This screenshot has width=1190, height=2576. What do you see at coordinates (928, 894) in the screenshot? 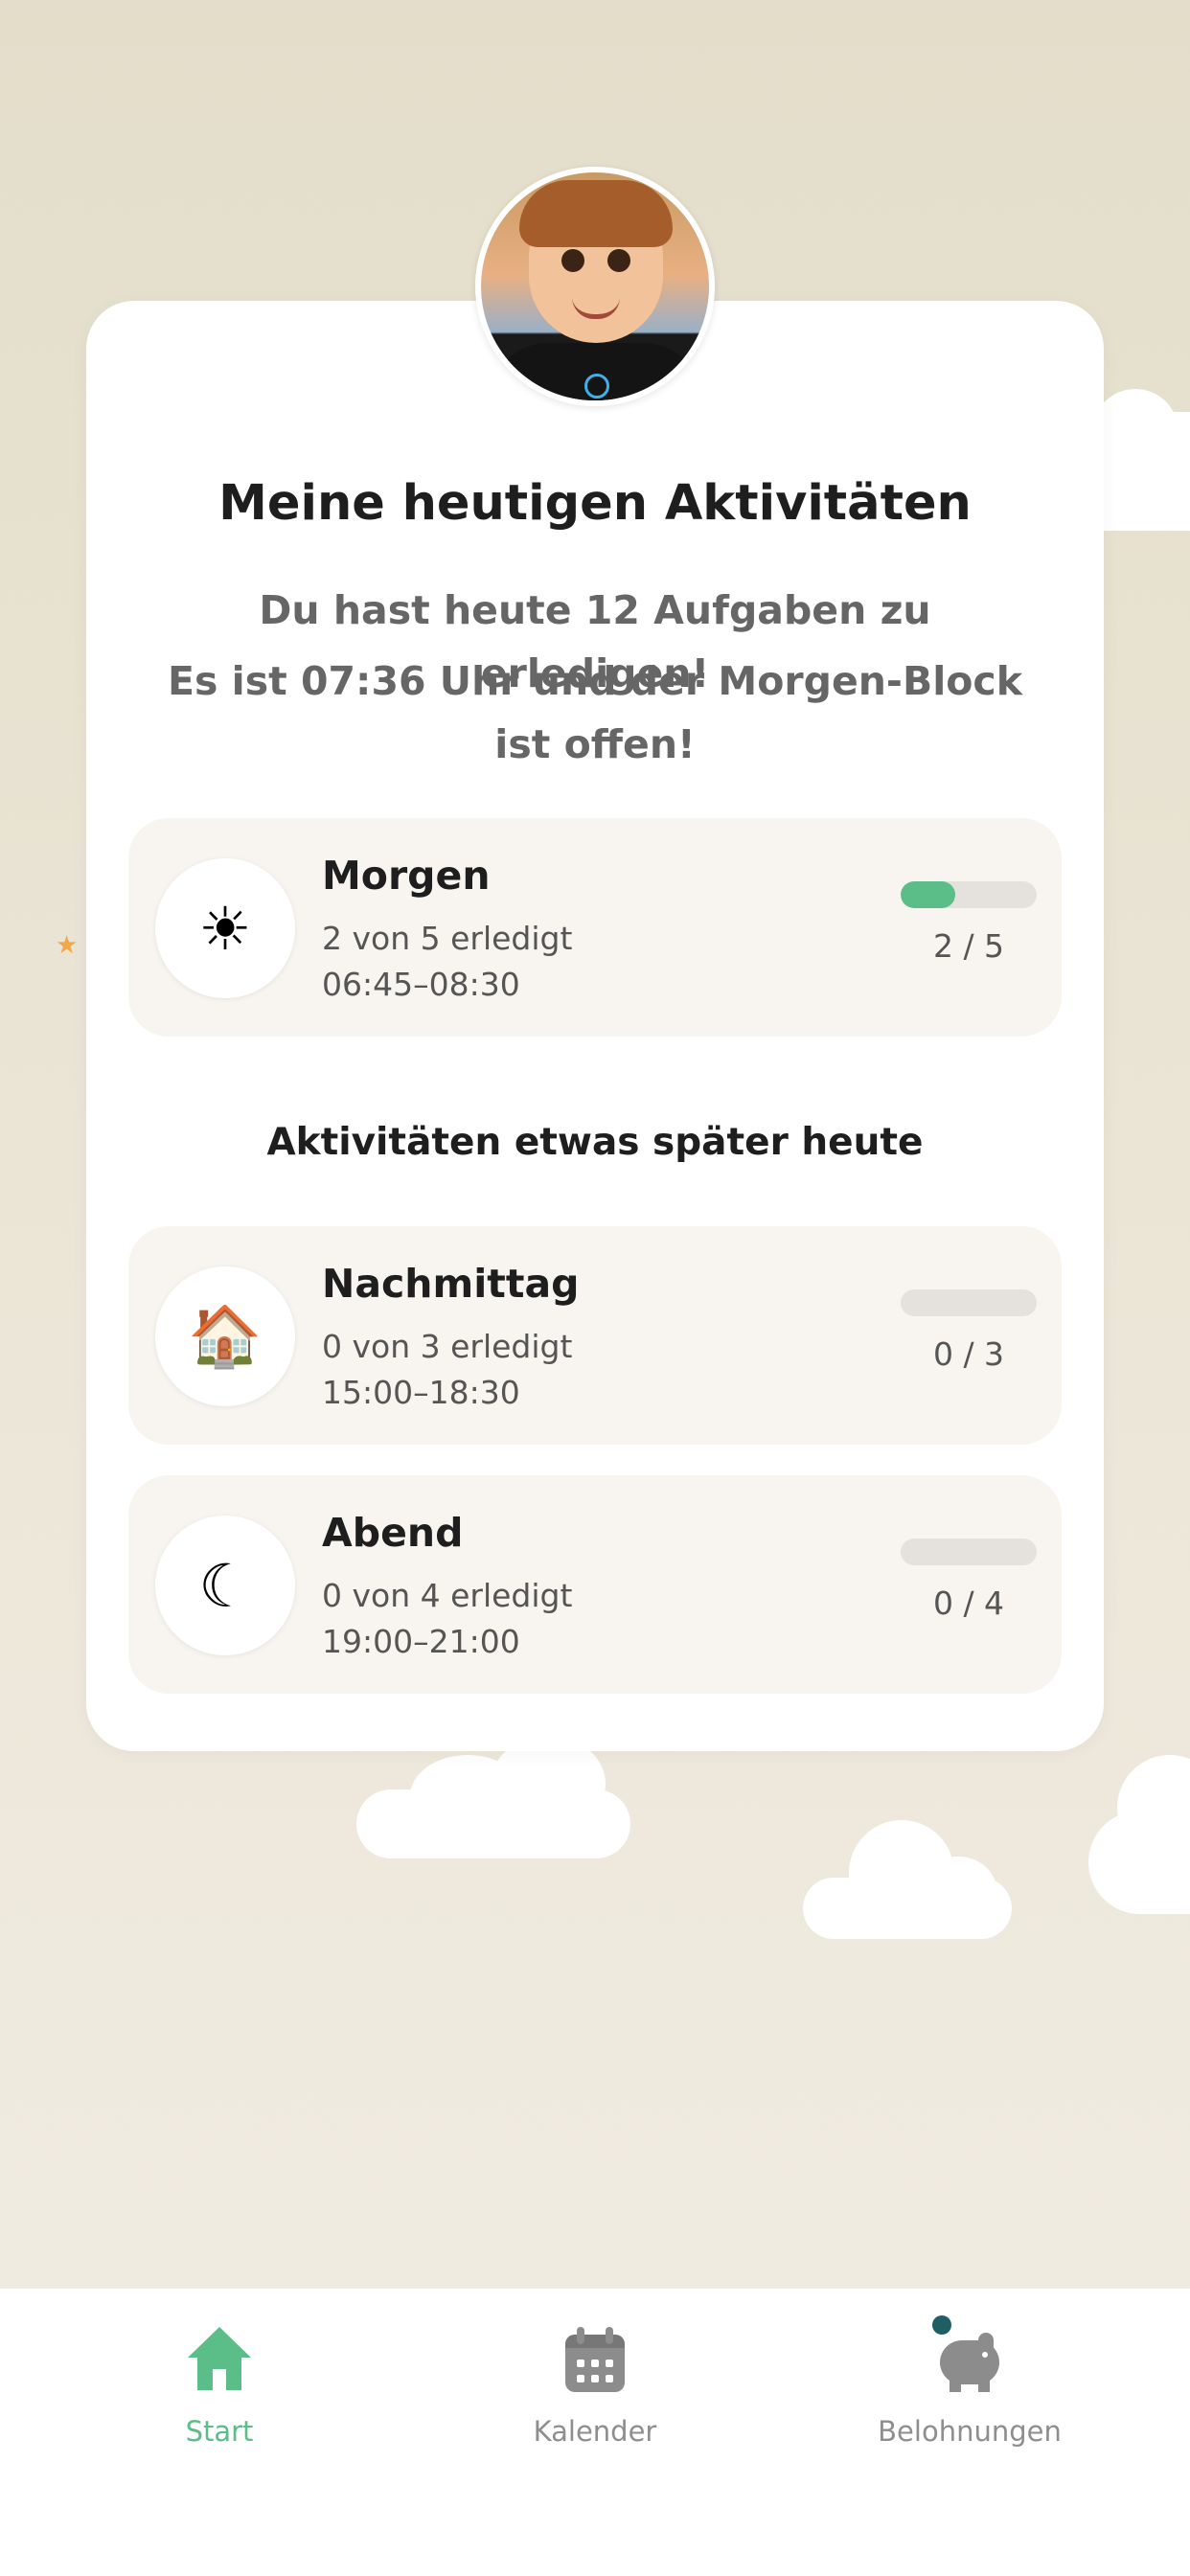
I see `progress-fill` at bounding box center [928, 894].